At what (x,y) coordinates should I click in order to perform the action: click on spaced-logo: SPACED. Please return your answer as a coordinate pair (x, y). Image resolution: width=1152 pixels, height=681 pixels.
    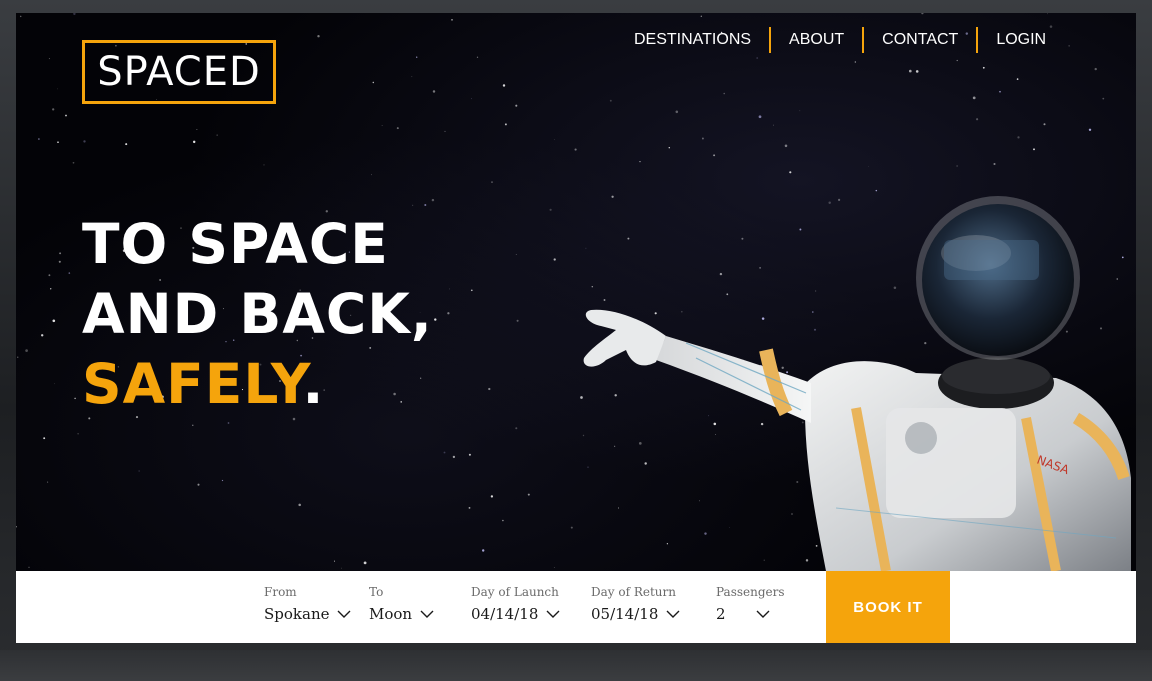
    Looking at the image, I should click on (179, 72).